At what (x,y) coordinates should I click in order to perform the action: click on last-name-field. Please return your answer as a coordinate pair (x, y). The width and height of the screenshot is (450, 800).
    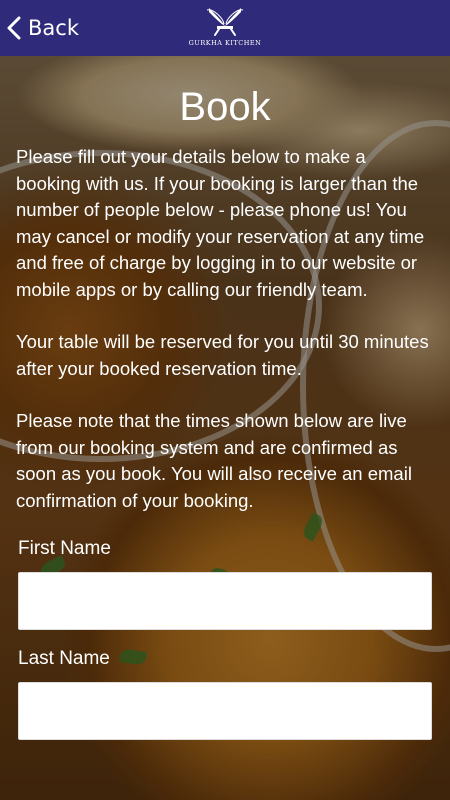
    Looking at the image, I should click on (225, 711).